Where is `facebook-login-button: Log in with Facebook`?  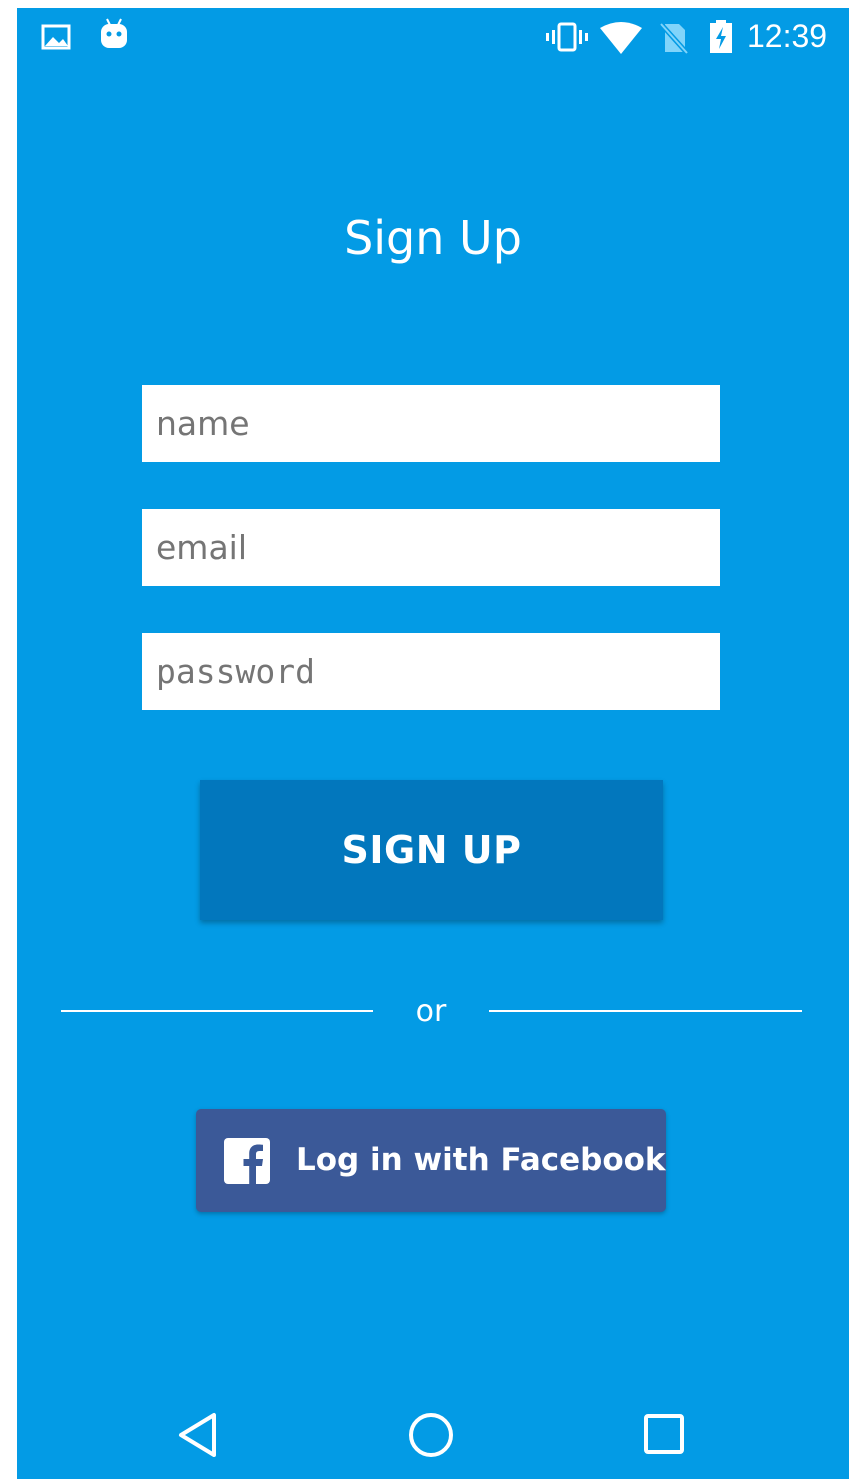
facebook-login-button: Log in with Facebook is located at coordinates (431, 1160).